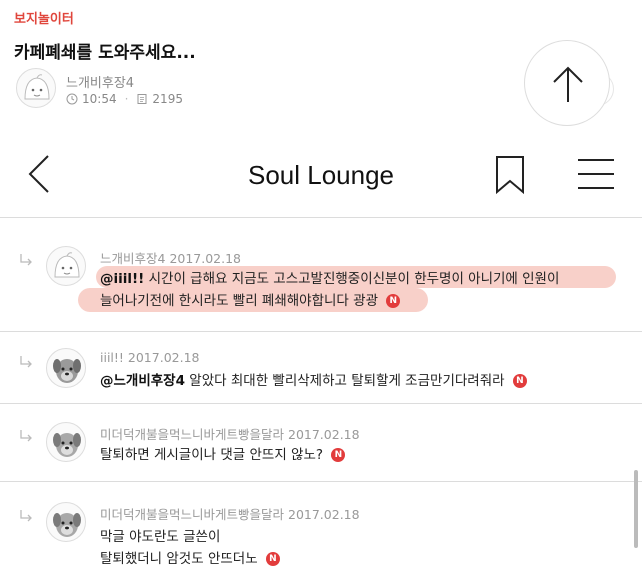 The image size is (642, 572). What do you see at coordinates (72, 99) in the screenshot?
I see `clock-icon` at bounding box center [72, 99].